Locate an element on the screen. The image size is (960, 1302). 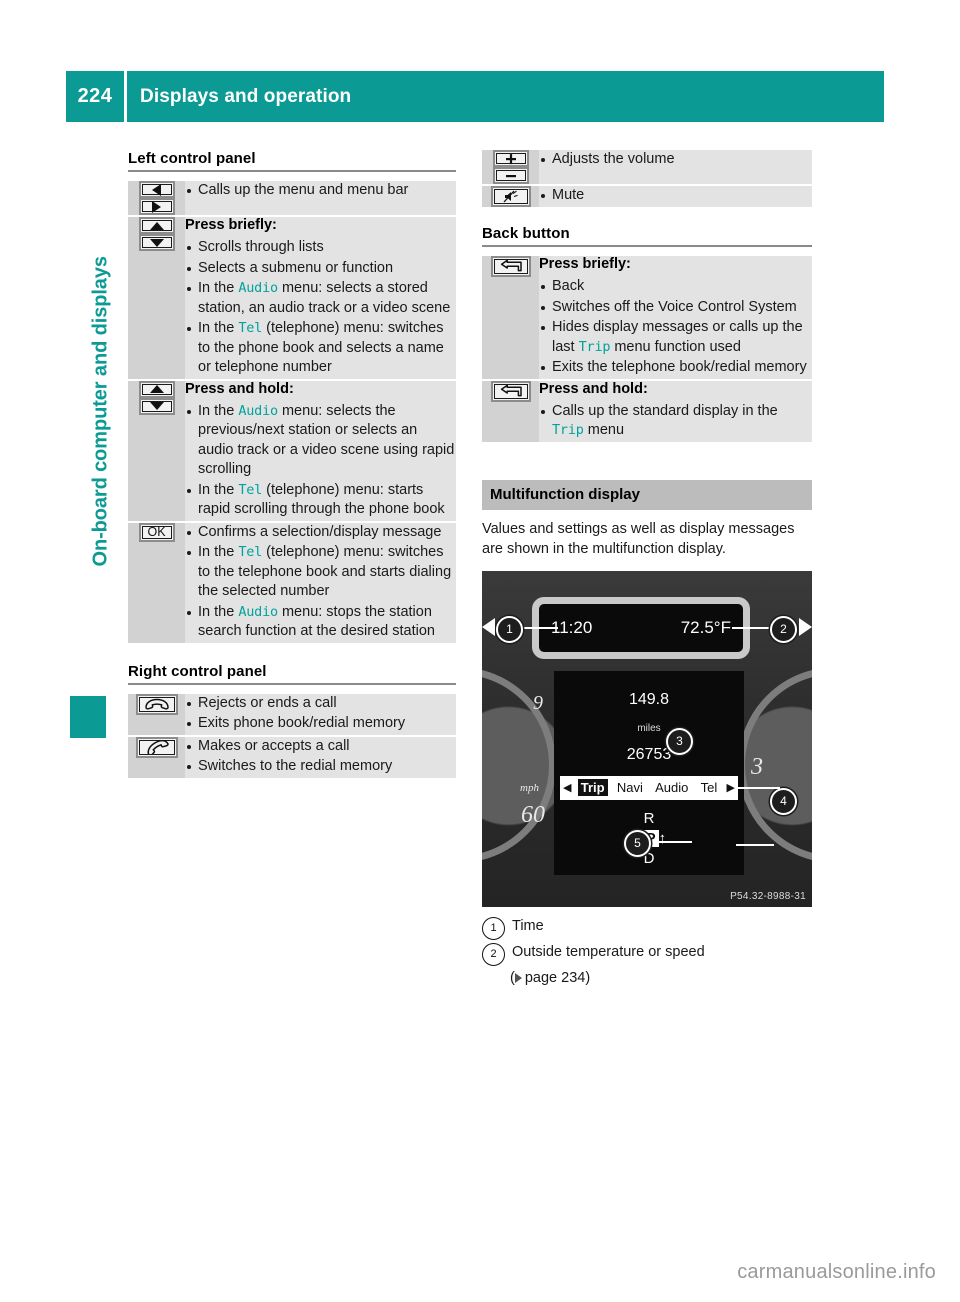
inline-text: Selects a submenu or function is located at coordinates (296, 267).